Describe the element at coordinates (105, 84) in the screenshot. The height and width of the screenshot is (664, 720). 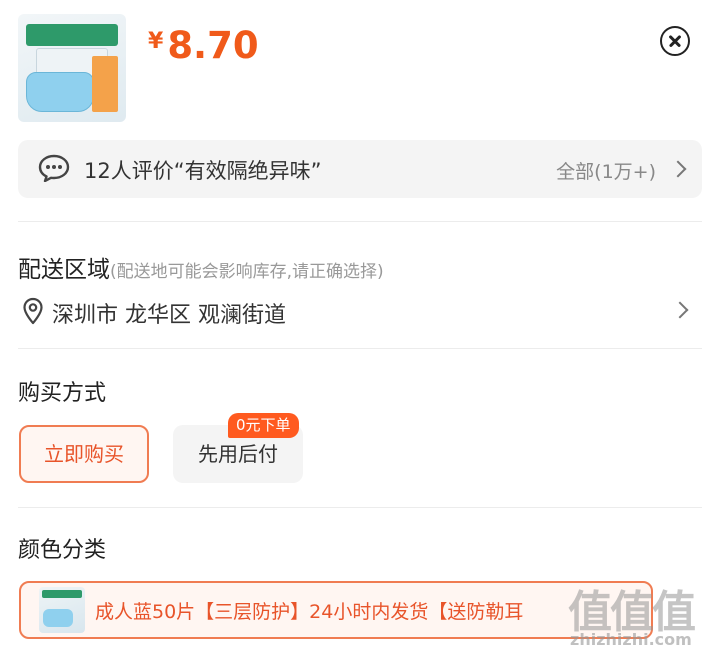
I see `thumbnail-package` at that location.